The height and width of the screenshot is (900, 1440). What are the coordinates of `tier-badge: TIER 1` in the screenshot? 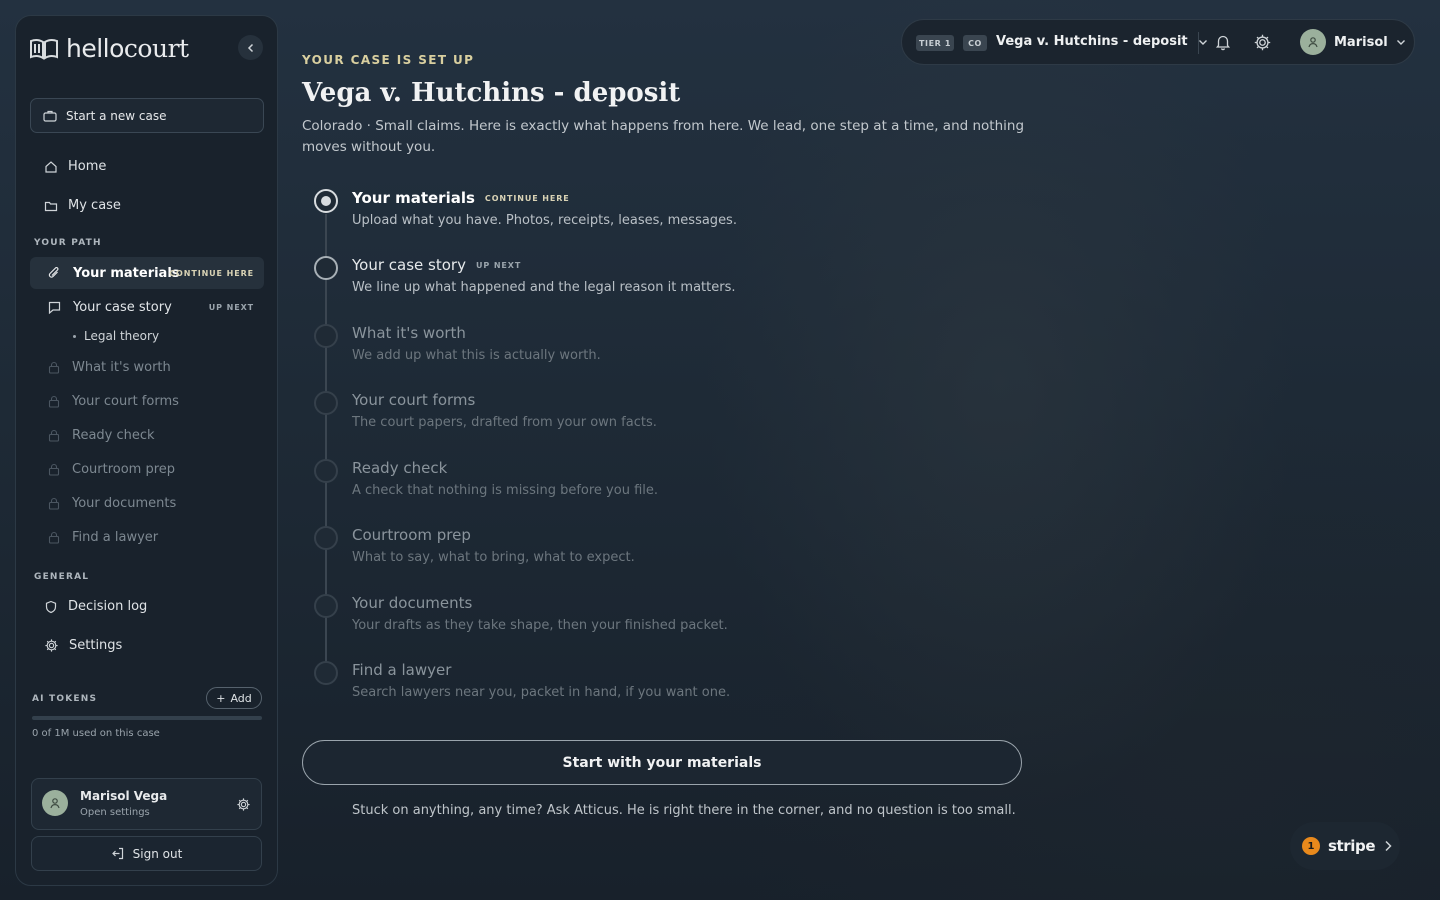 It's located at (935, 43).